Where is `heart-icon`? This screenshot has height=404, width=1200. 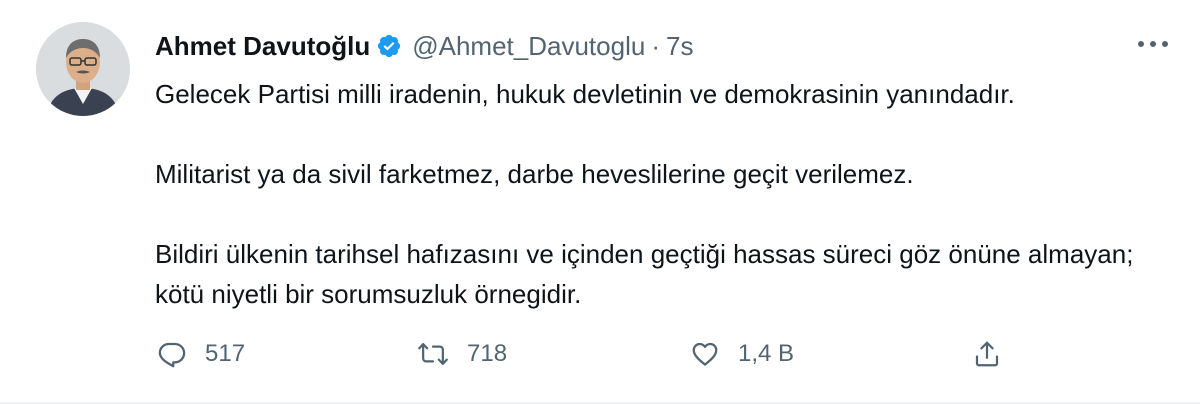 heart-icon is located at coordinates (705, 354).